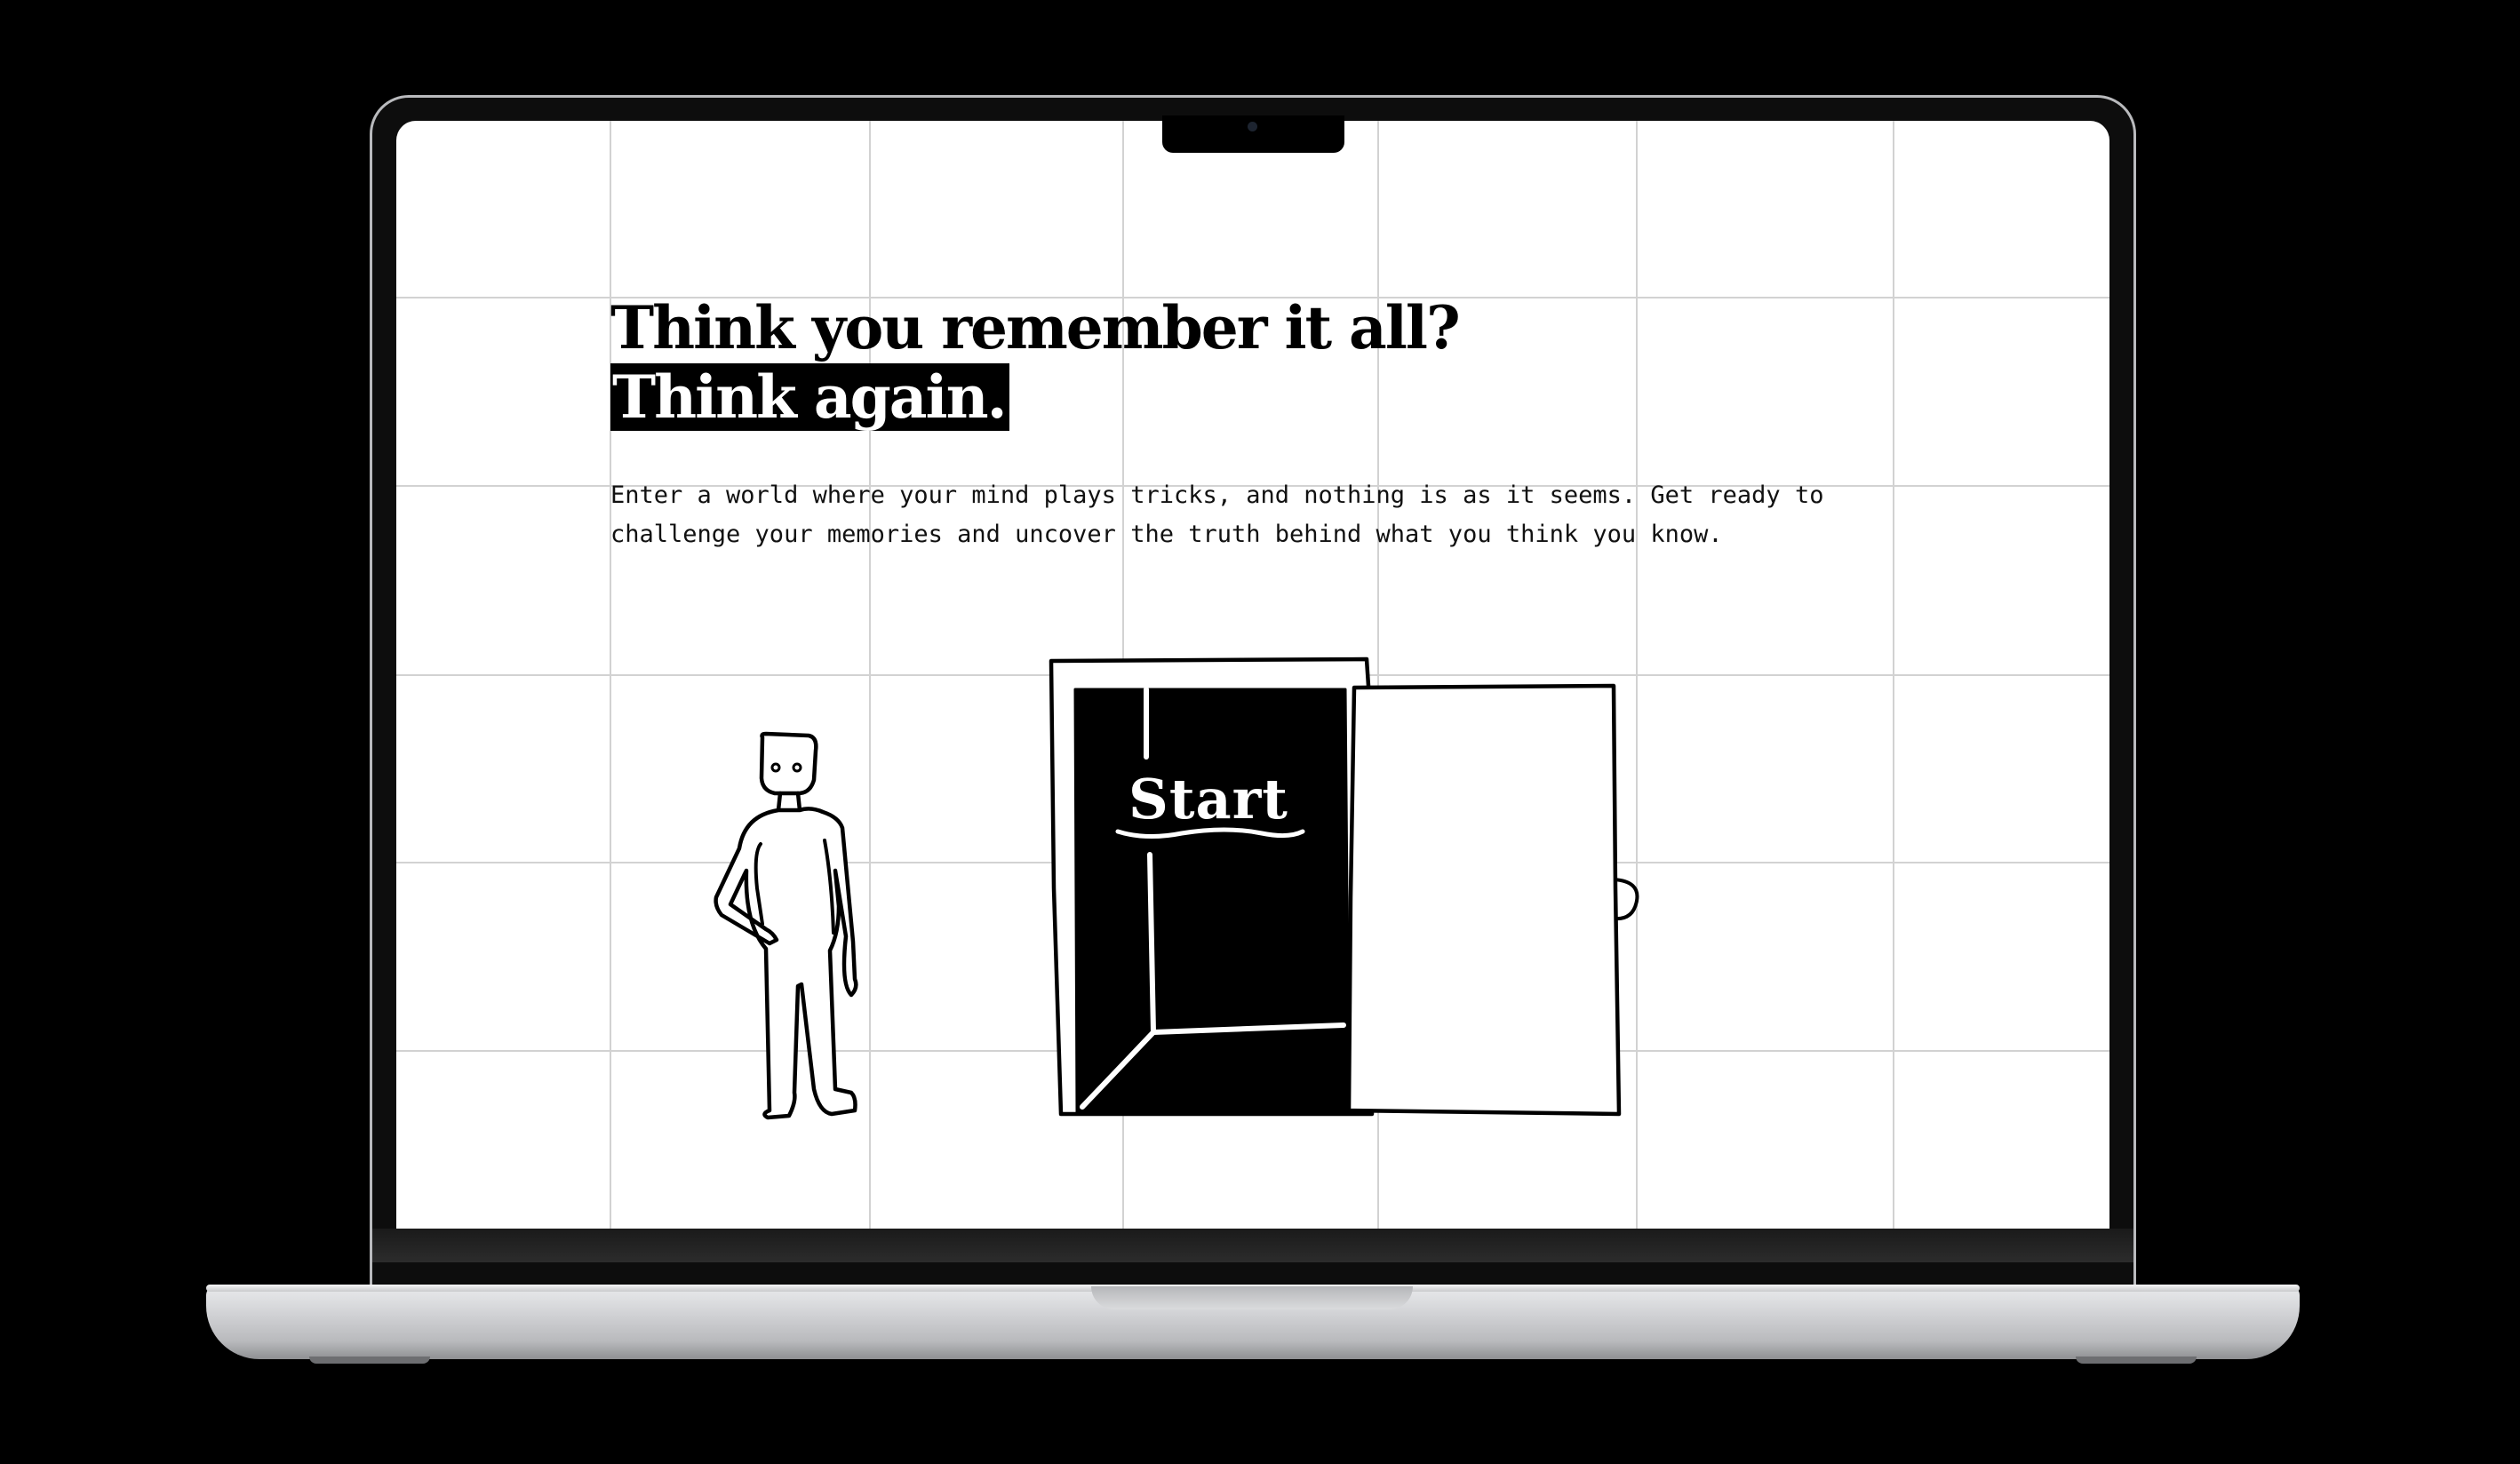  Describe the element at coordinates (1344, 886) in the screenshot. I see `door-icon` at that location.